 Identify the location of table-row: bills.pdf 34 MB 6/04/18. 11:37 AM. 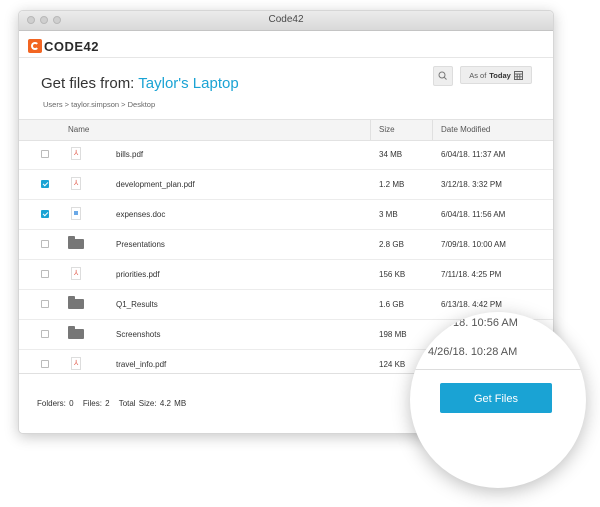
(286, 155).